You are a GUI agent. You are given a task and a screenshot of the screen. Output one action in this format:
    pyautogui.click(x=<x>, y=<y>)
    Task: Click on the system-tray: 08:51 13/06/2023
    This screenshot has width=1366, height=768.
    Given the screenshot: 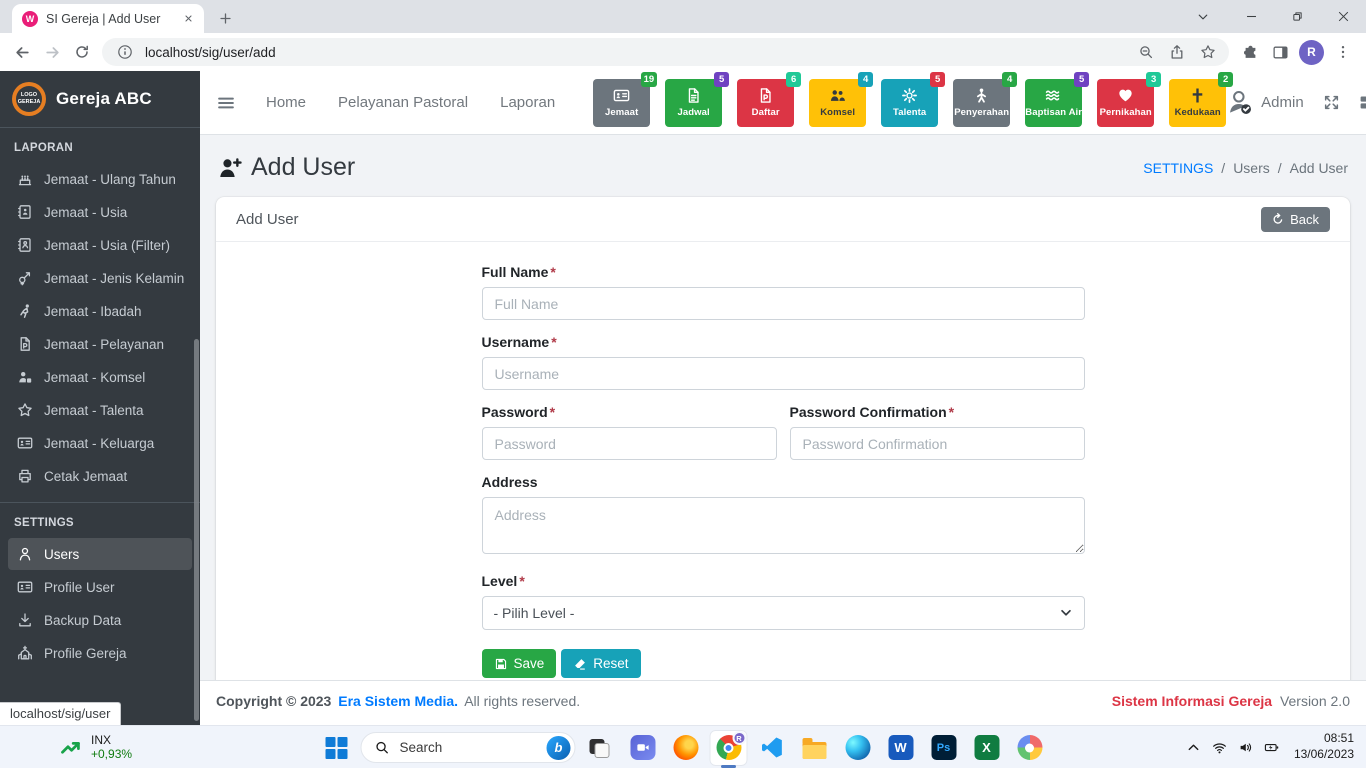 What is the action you would take?
    pyautogui.click(x=1270, y=746)
    